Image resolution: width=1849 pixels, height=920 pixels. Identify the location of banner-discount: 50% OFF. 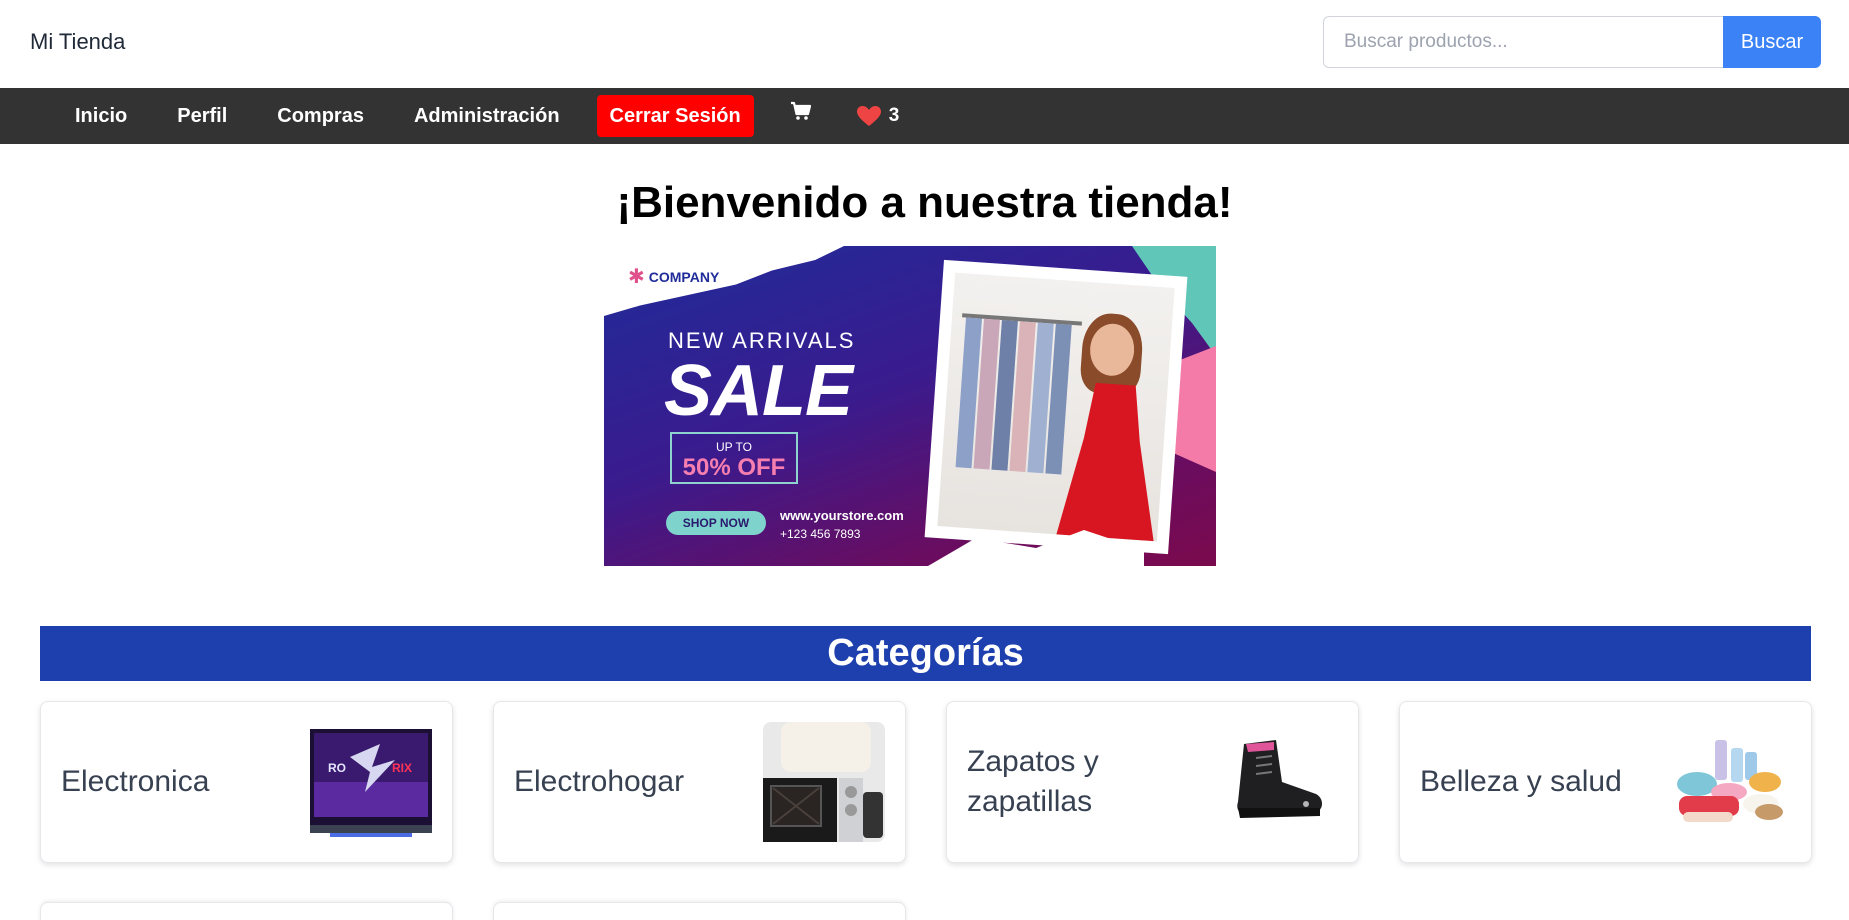
(734, 467).